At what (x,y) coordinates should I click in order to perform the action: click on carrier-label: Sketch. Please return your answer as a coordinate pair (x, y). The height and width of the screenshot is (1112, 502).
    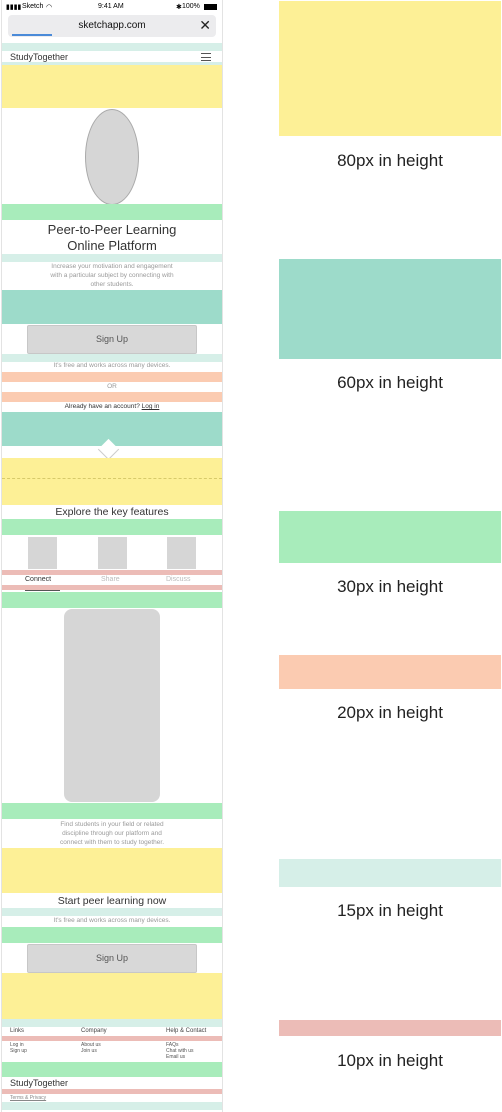
    Looking at the image, I should click on (33, 6).